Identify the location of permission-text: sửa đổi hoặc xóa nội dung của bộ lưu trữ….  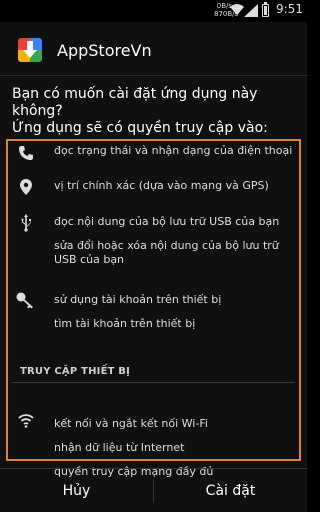
(166, 252).